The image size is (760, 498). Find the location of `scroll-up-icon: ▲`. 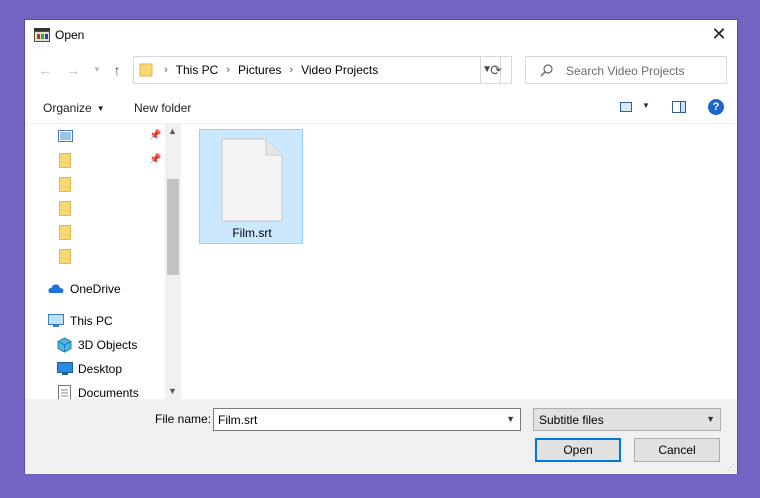

scroll-up-icon: ▲ is located at coordinates (172, 131).